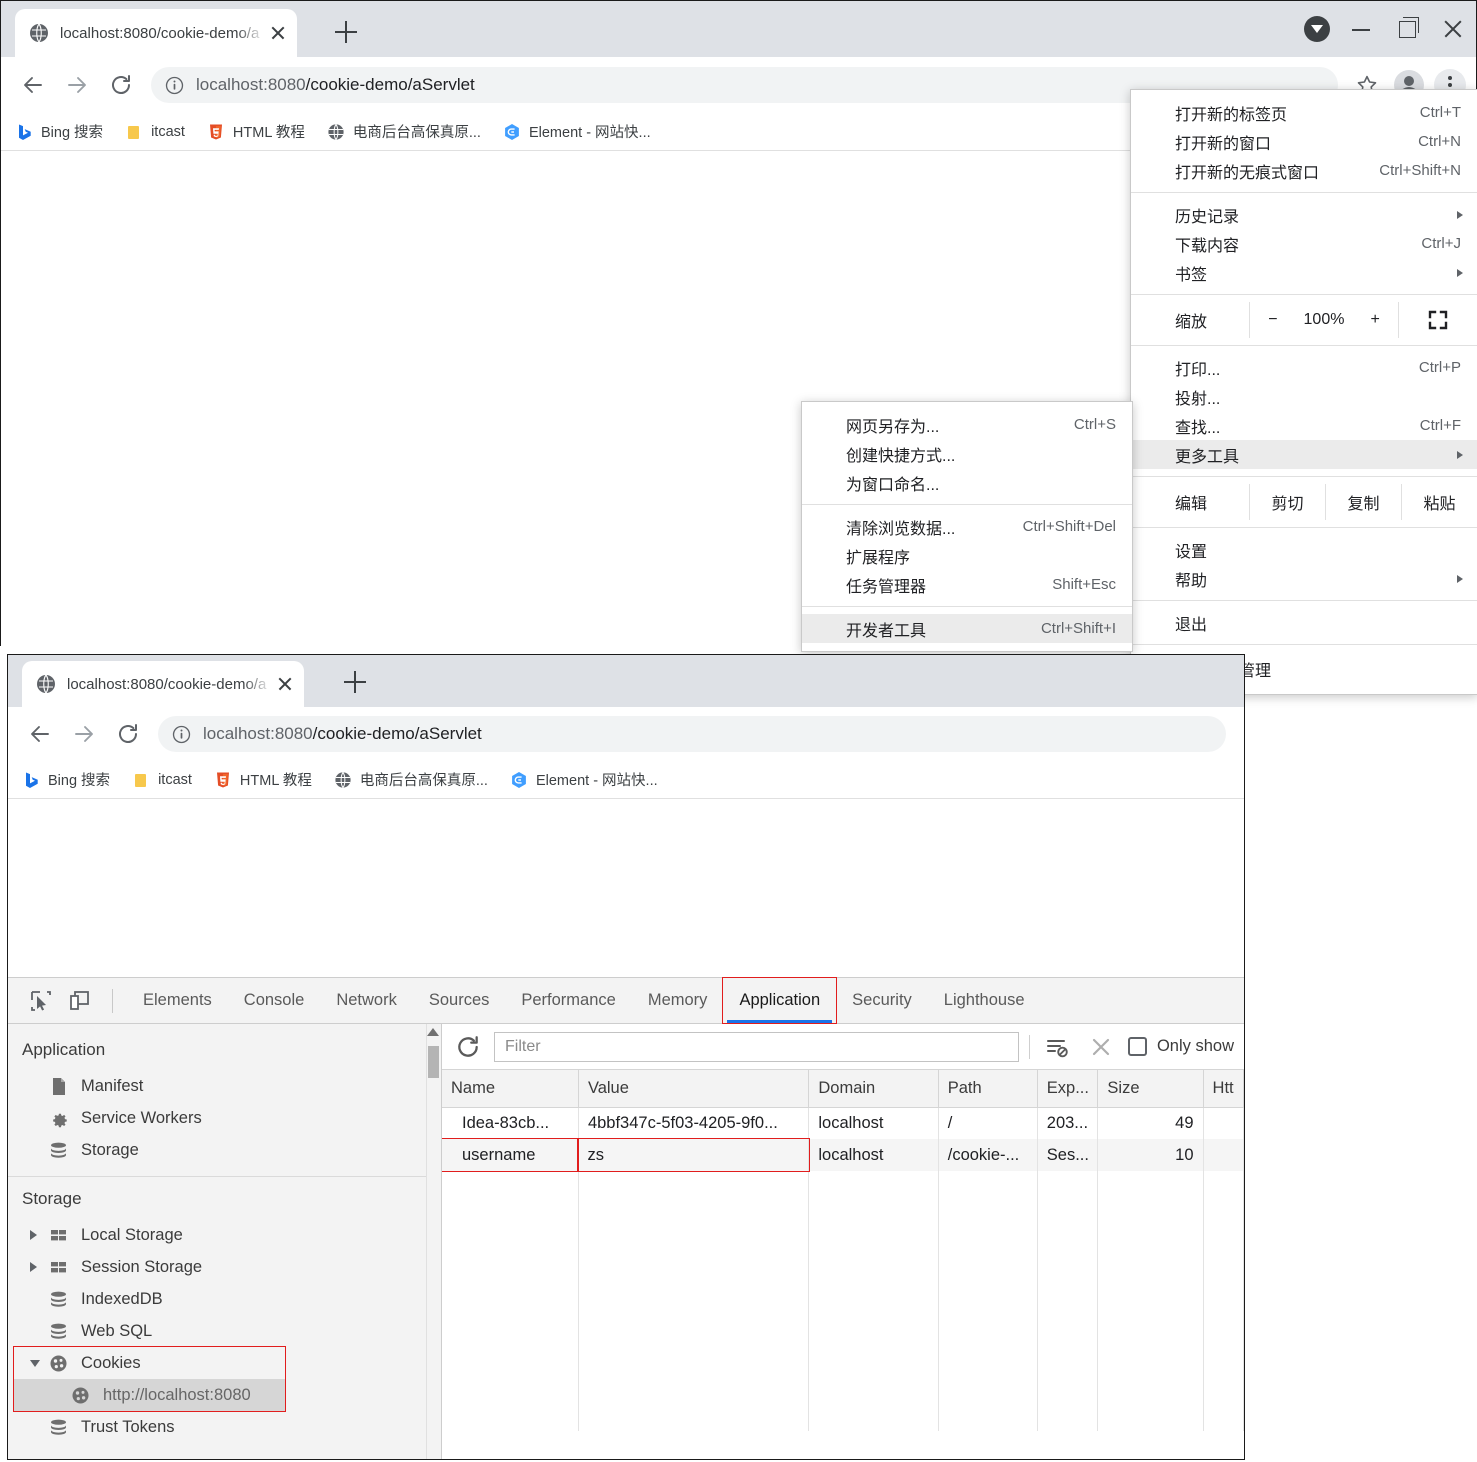  Describe the element at coordinates (692, 734) in the screenshot. I see `address-bar: localhost:8080/cookie-demo/aServlet` at that location.